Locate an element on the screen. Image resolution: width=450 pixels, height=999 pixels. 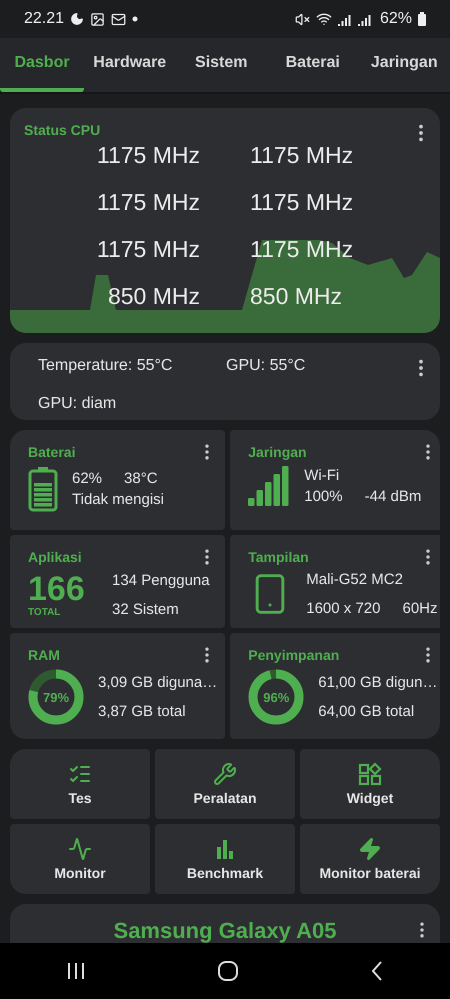
temperature-text: GPU: 55°C is located at coordinates (266, 366).